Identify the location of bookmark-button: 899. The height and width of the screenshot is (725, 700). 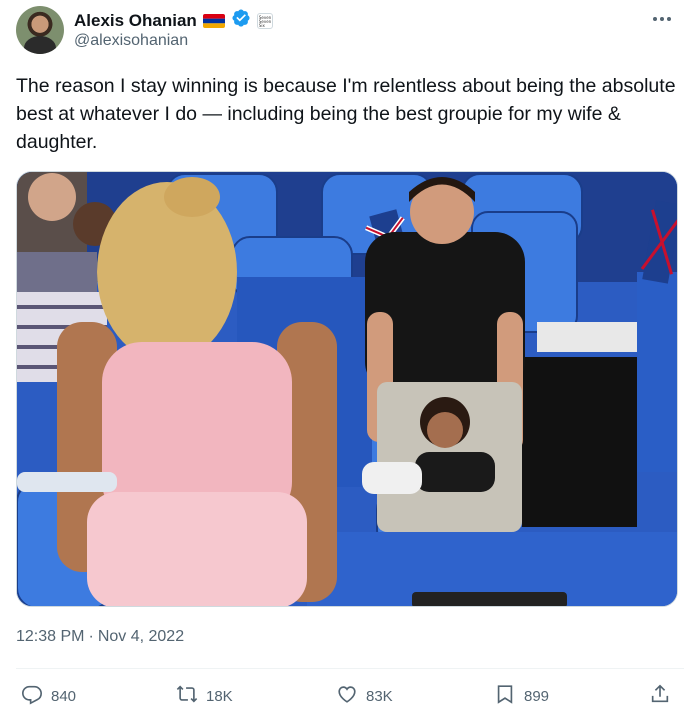
(521, 696).